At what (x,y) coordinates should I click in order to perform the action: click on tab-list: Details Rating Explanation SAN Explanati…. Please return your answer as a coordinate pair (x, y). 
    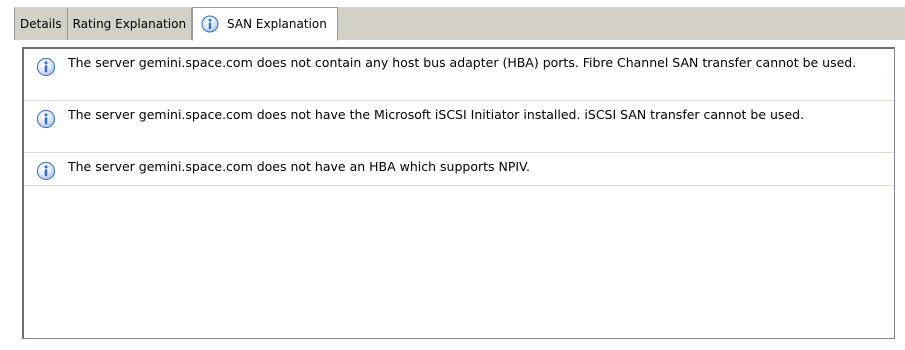
    Looking at the image, I should click on (176, 24).